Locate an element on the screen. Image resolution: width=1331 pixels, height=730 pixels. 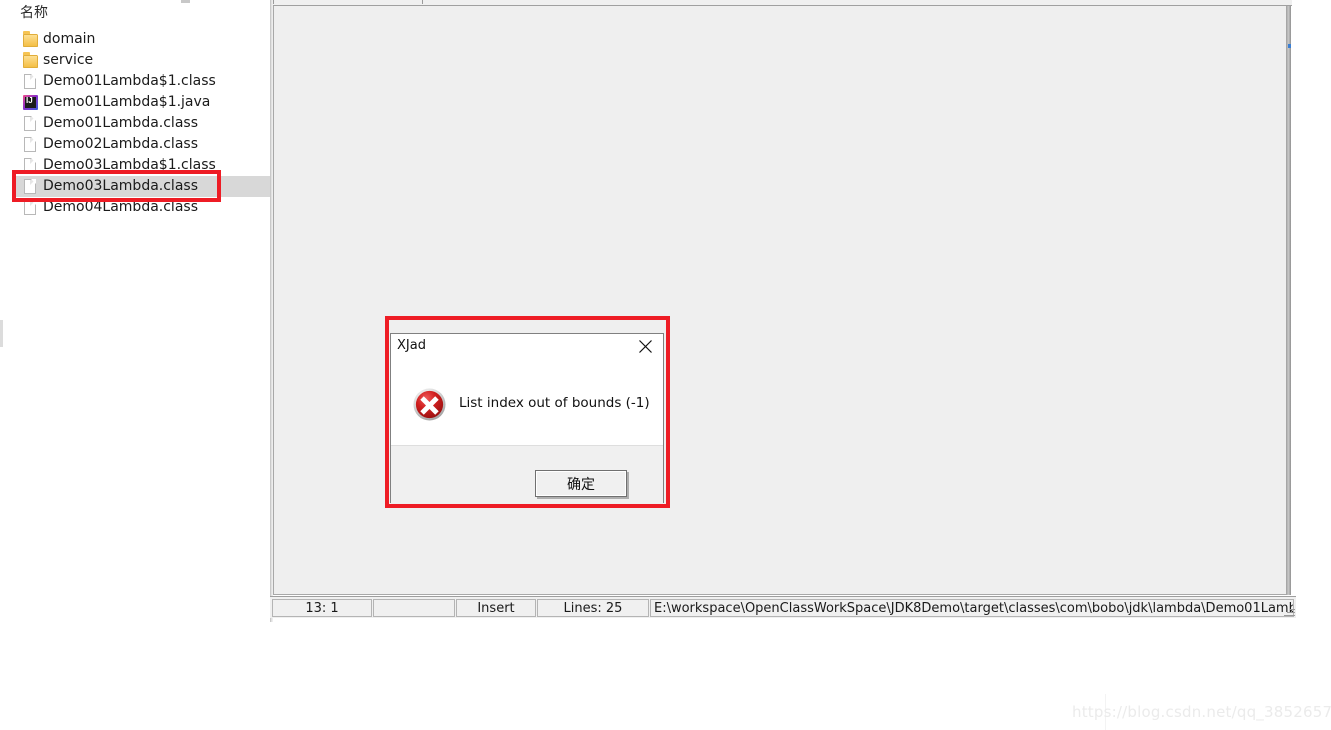
status-insert-mode: Insert is located at coordinates (496, 608).